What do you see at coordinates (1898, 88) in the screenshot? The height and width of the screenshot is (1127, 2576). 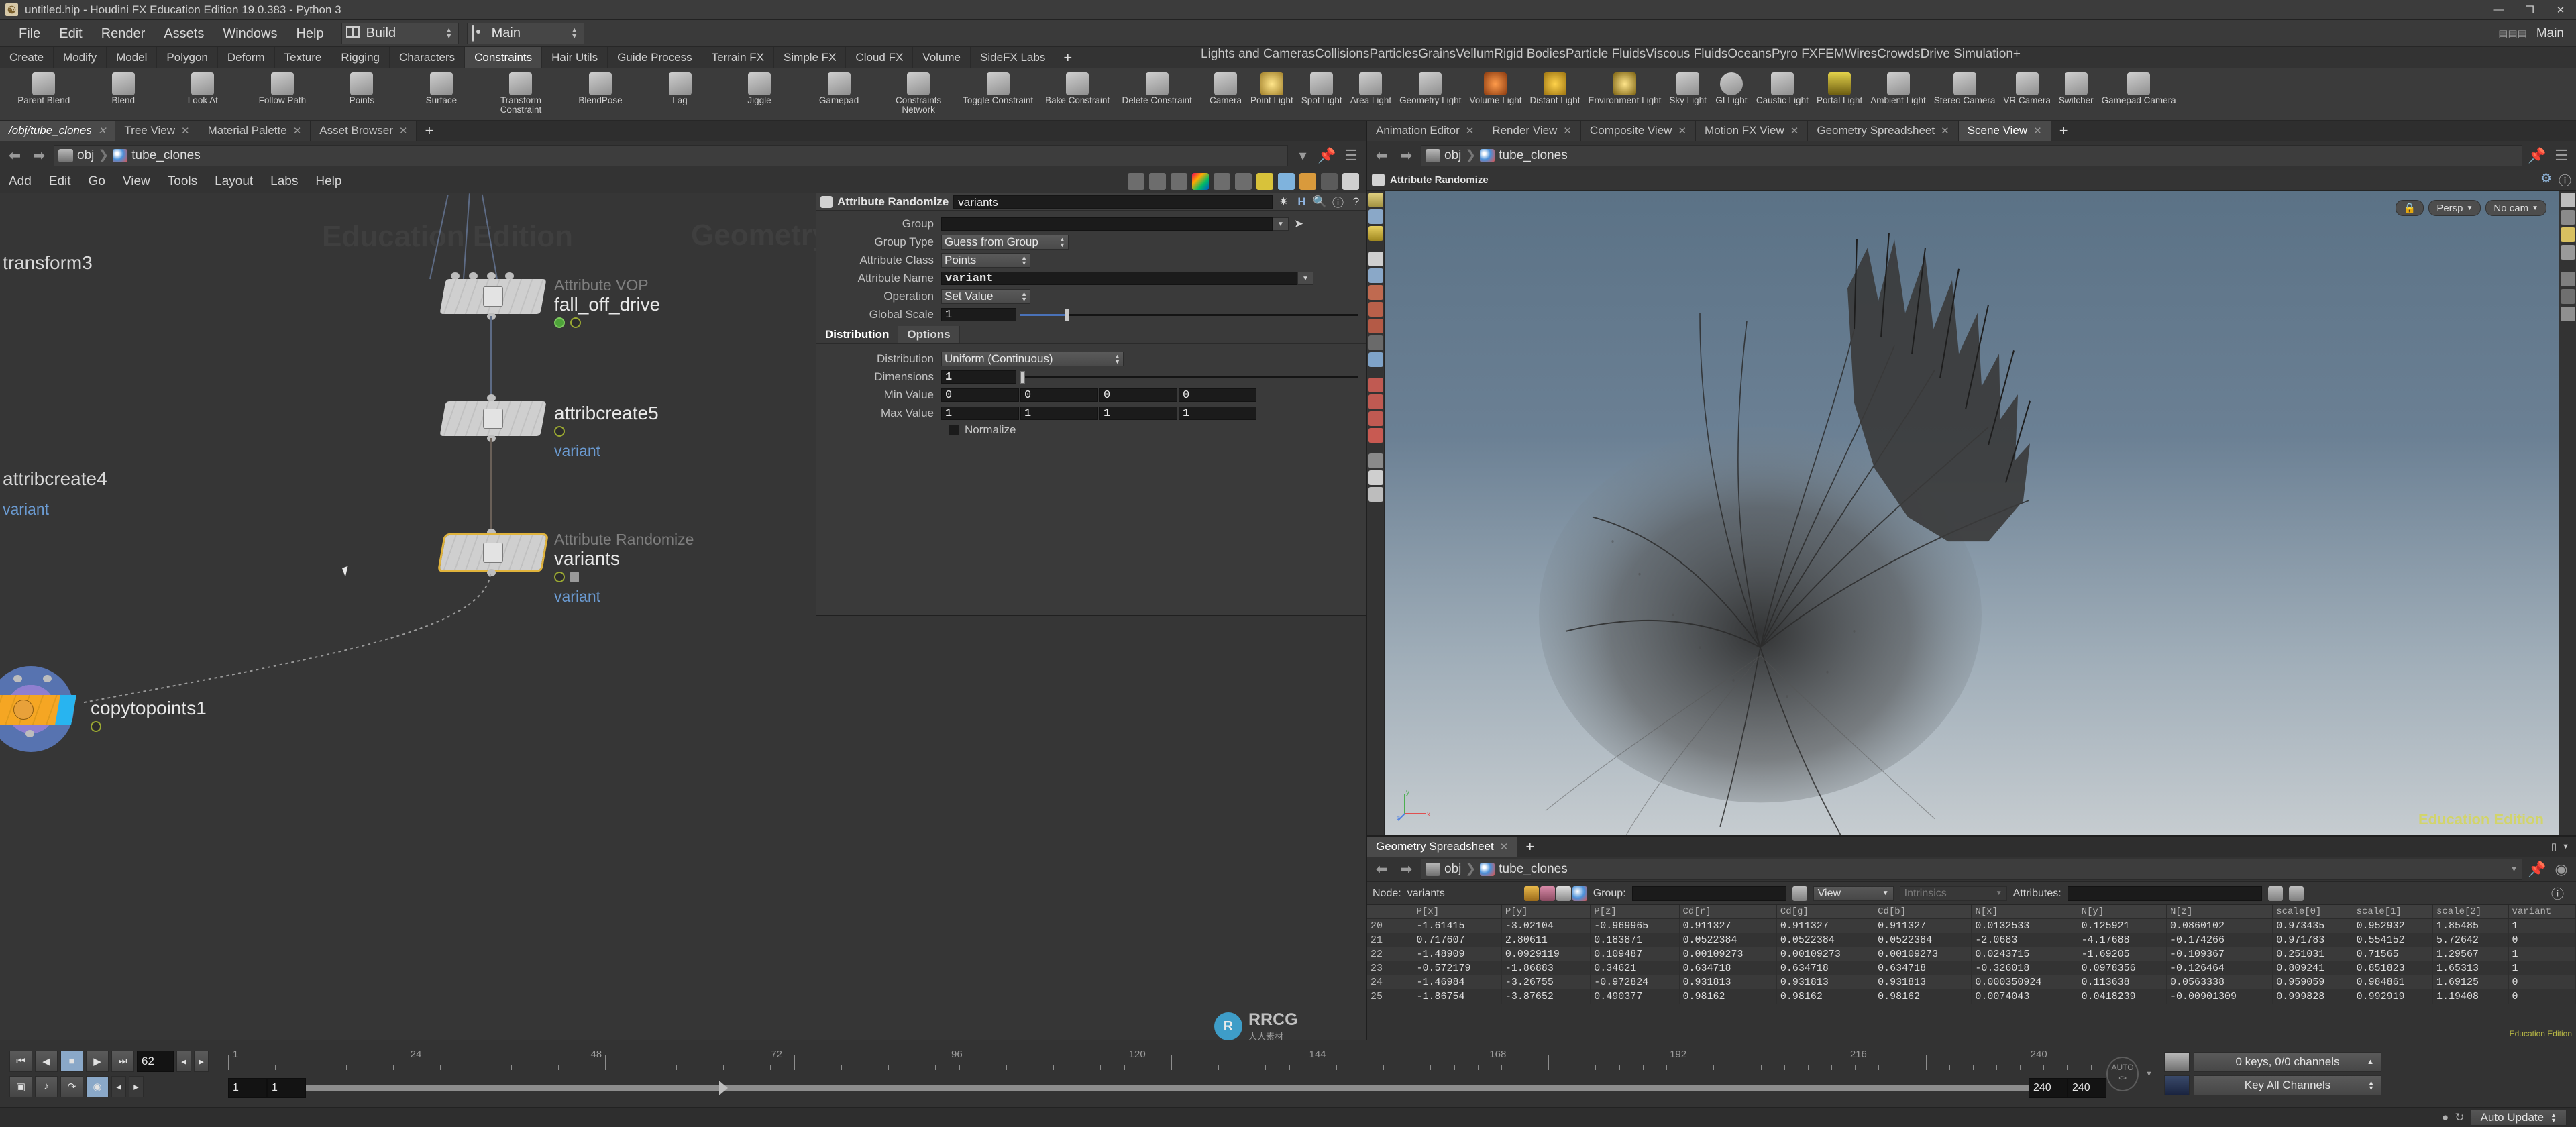 I see `shelf-tool-ambient-light: Ambient Light` at bounding box center [1898, 88].